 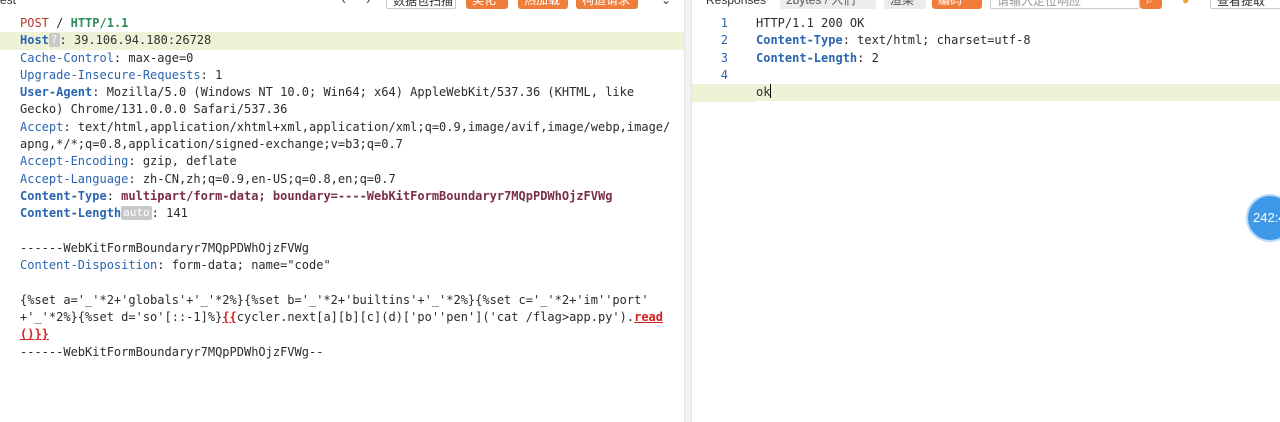 What do you see at coordinates (1185, 4) in the screenshot?
I see `extension-icon: ●` at bounding box center [1185, 4].